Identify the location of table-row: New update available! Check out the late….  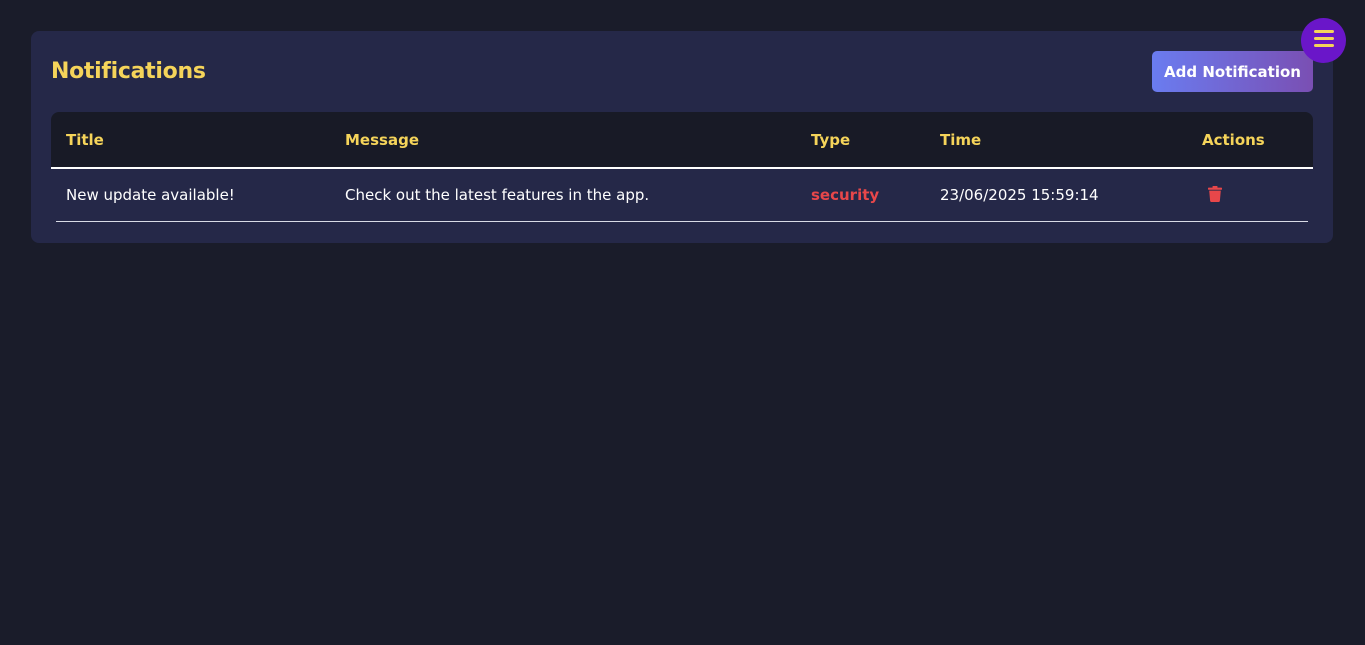
(682, 195).